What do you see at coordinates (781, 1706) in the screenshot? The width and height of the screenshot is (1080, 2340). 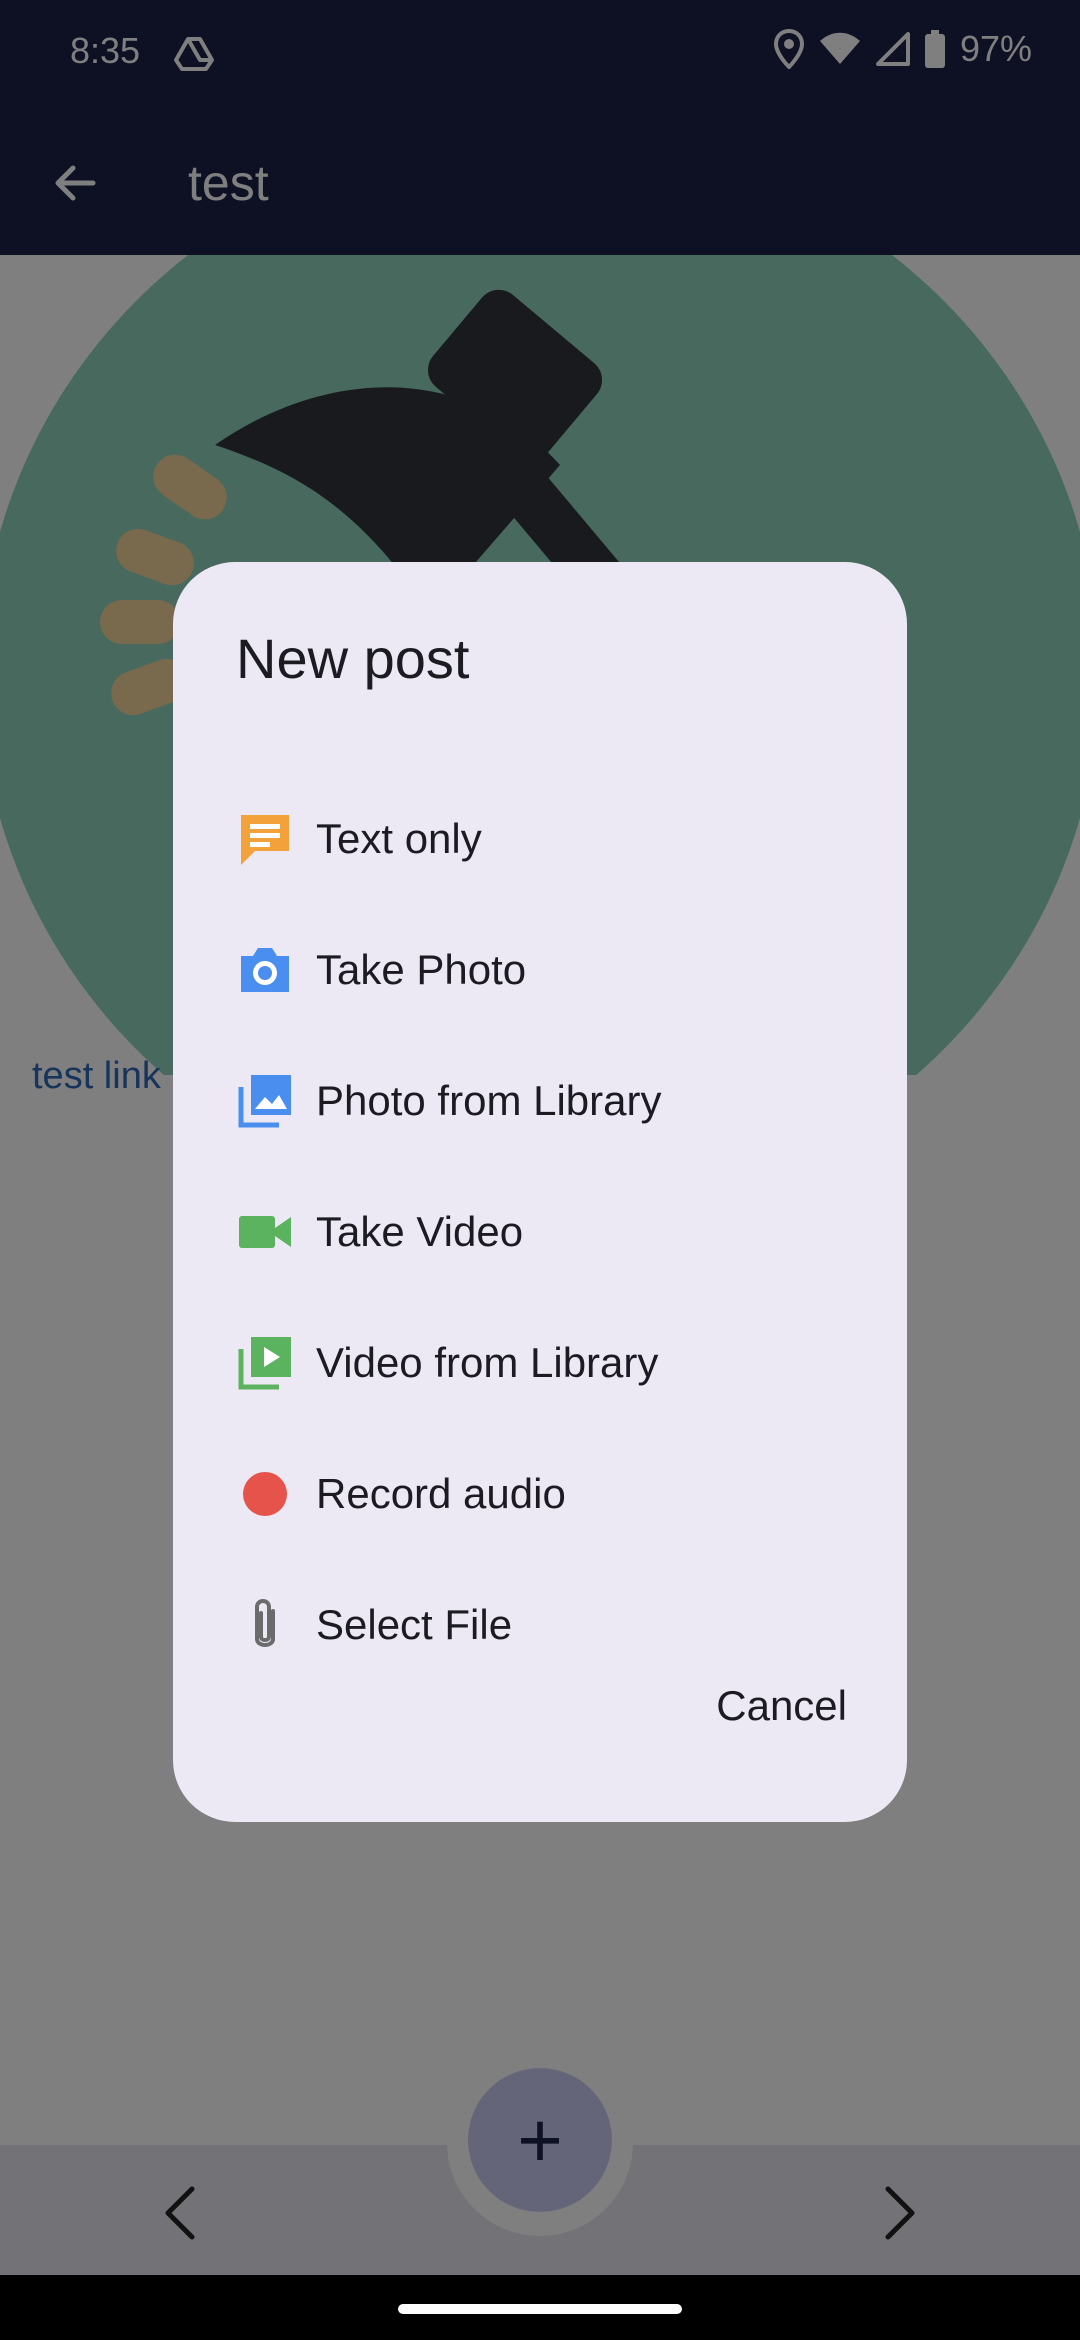 I see `cancel-button: Cancel` at bounding box center [781, 1706].